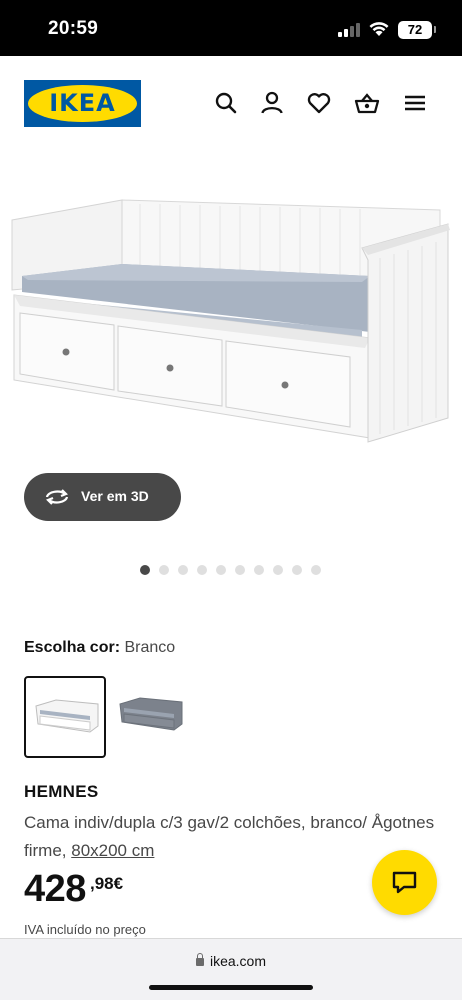 The width and height of the screenshot is (462, 1000). What do you see at coordinates (151, 717) in the screenshot?
I see `swatch-grey` at bounding box center [151, 717].